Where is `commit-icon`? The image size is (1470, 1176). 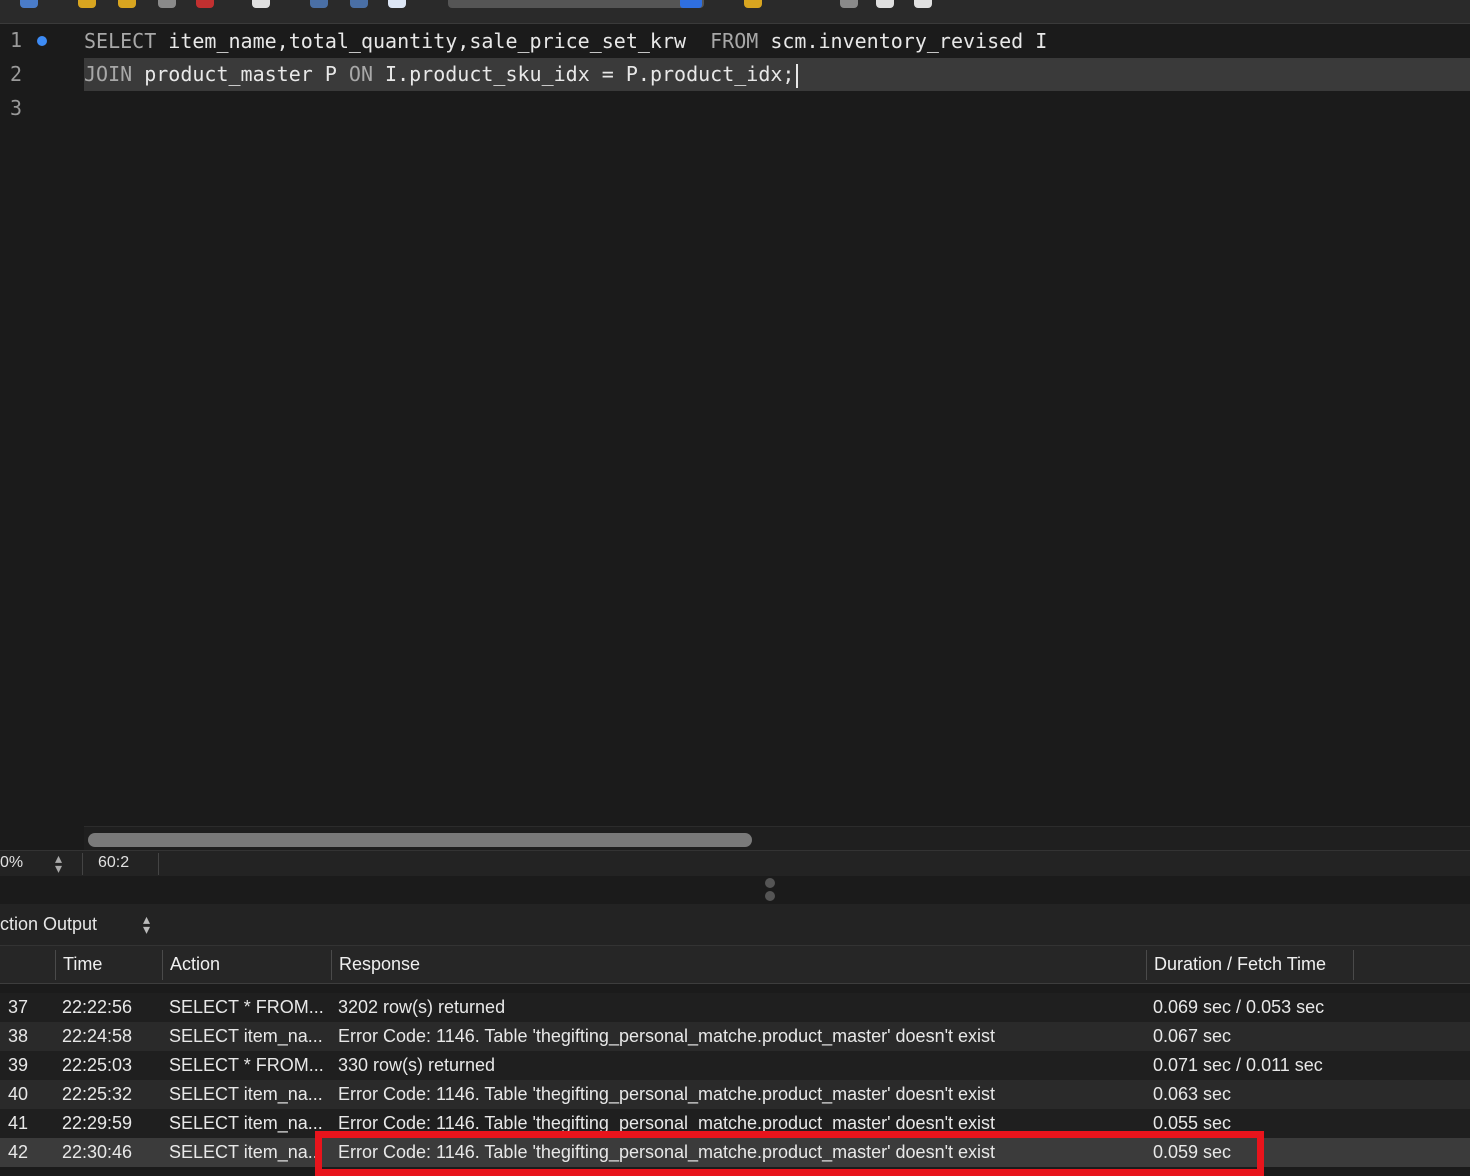 commit-icon is located at coordinates (319, 4).